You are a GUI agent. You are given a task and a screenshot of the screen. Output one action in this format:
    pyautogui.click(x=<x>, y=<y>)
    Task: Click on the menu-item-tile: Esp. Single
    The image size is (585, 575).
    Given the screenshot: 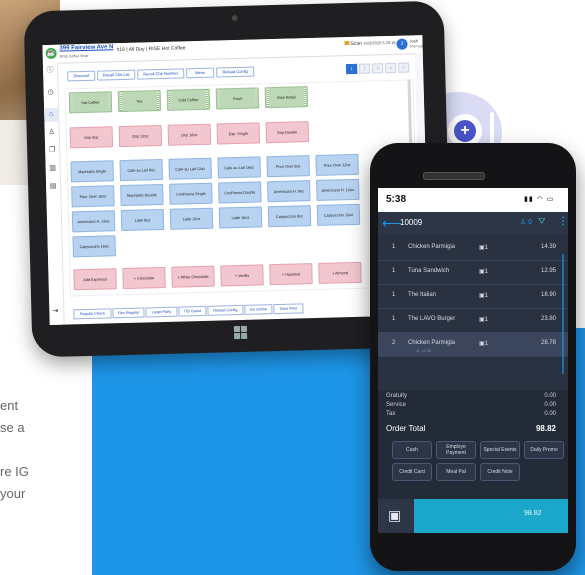 What is the action you would take?
    pyautogui.click(x=238, y=133)
    